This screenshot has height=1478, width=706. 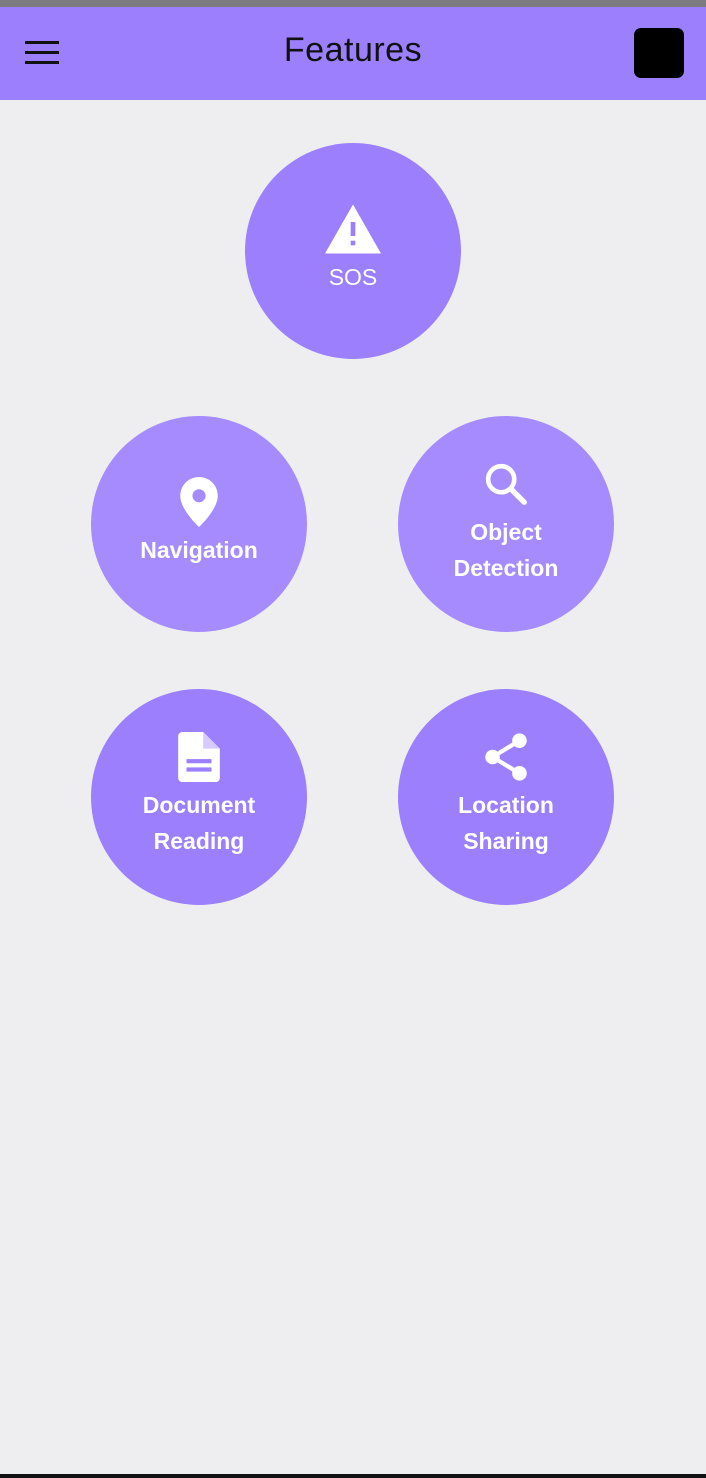 I want to click on bottom-edge, so click(x=353, y=1476).